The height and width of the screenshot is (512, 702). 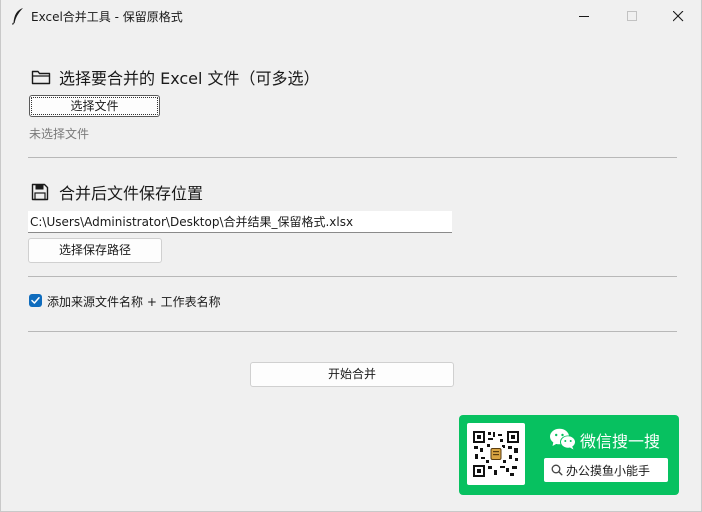 I want to click on select-files-heading: 选择要合并的 Excel 文件（可多选）, so click(x=175, y=77).